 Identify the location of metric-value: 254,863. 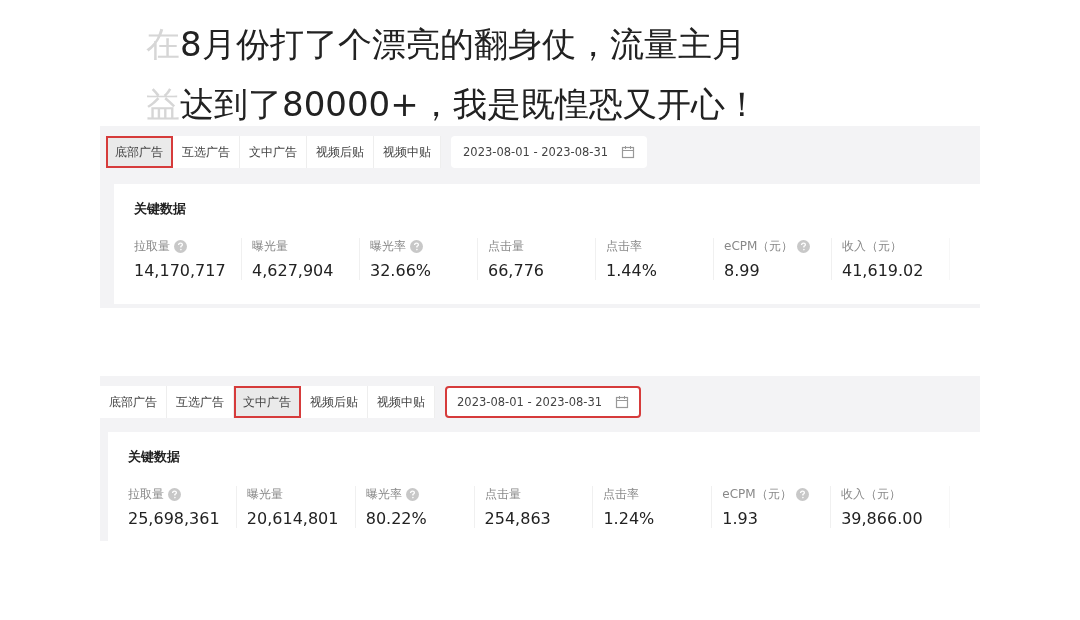
(518, 518).